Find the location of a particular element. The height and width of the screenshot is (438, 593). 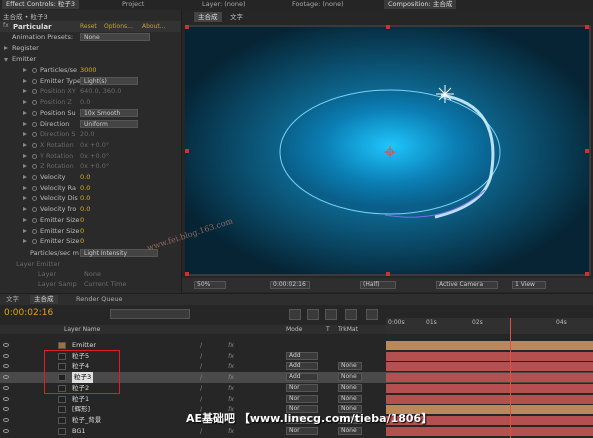

playhead is located at coordinates (511, 378).